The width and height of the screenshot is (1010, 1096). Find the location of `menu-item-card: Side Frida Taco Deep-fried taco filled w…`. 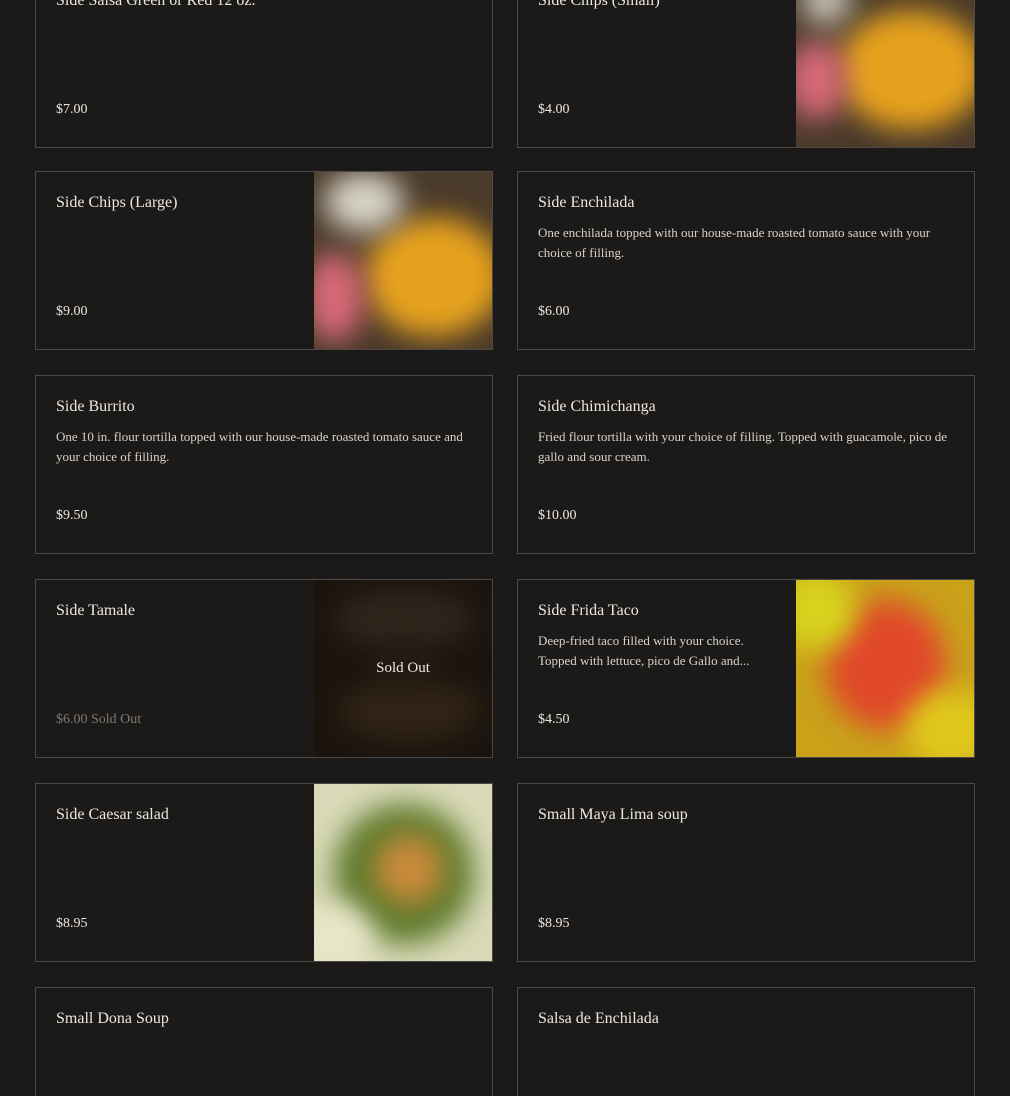

menu-item-card: Side Frida Taco Deep-fried taco filled w… is located at coordinates (746, 668).